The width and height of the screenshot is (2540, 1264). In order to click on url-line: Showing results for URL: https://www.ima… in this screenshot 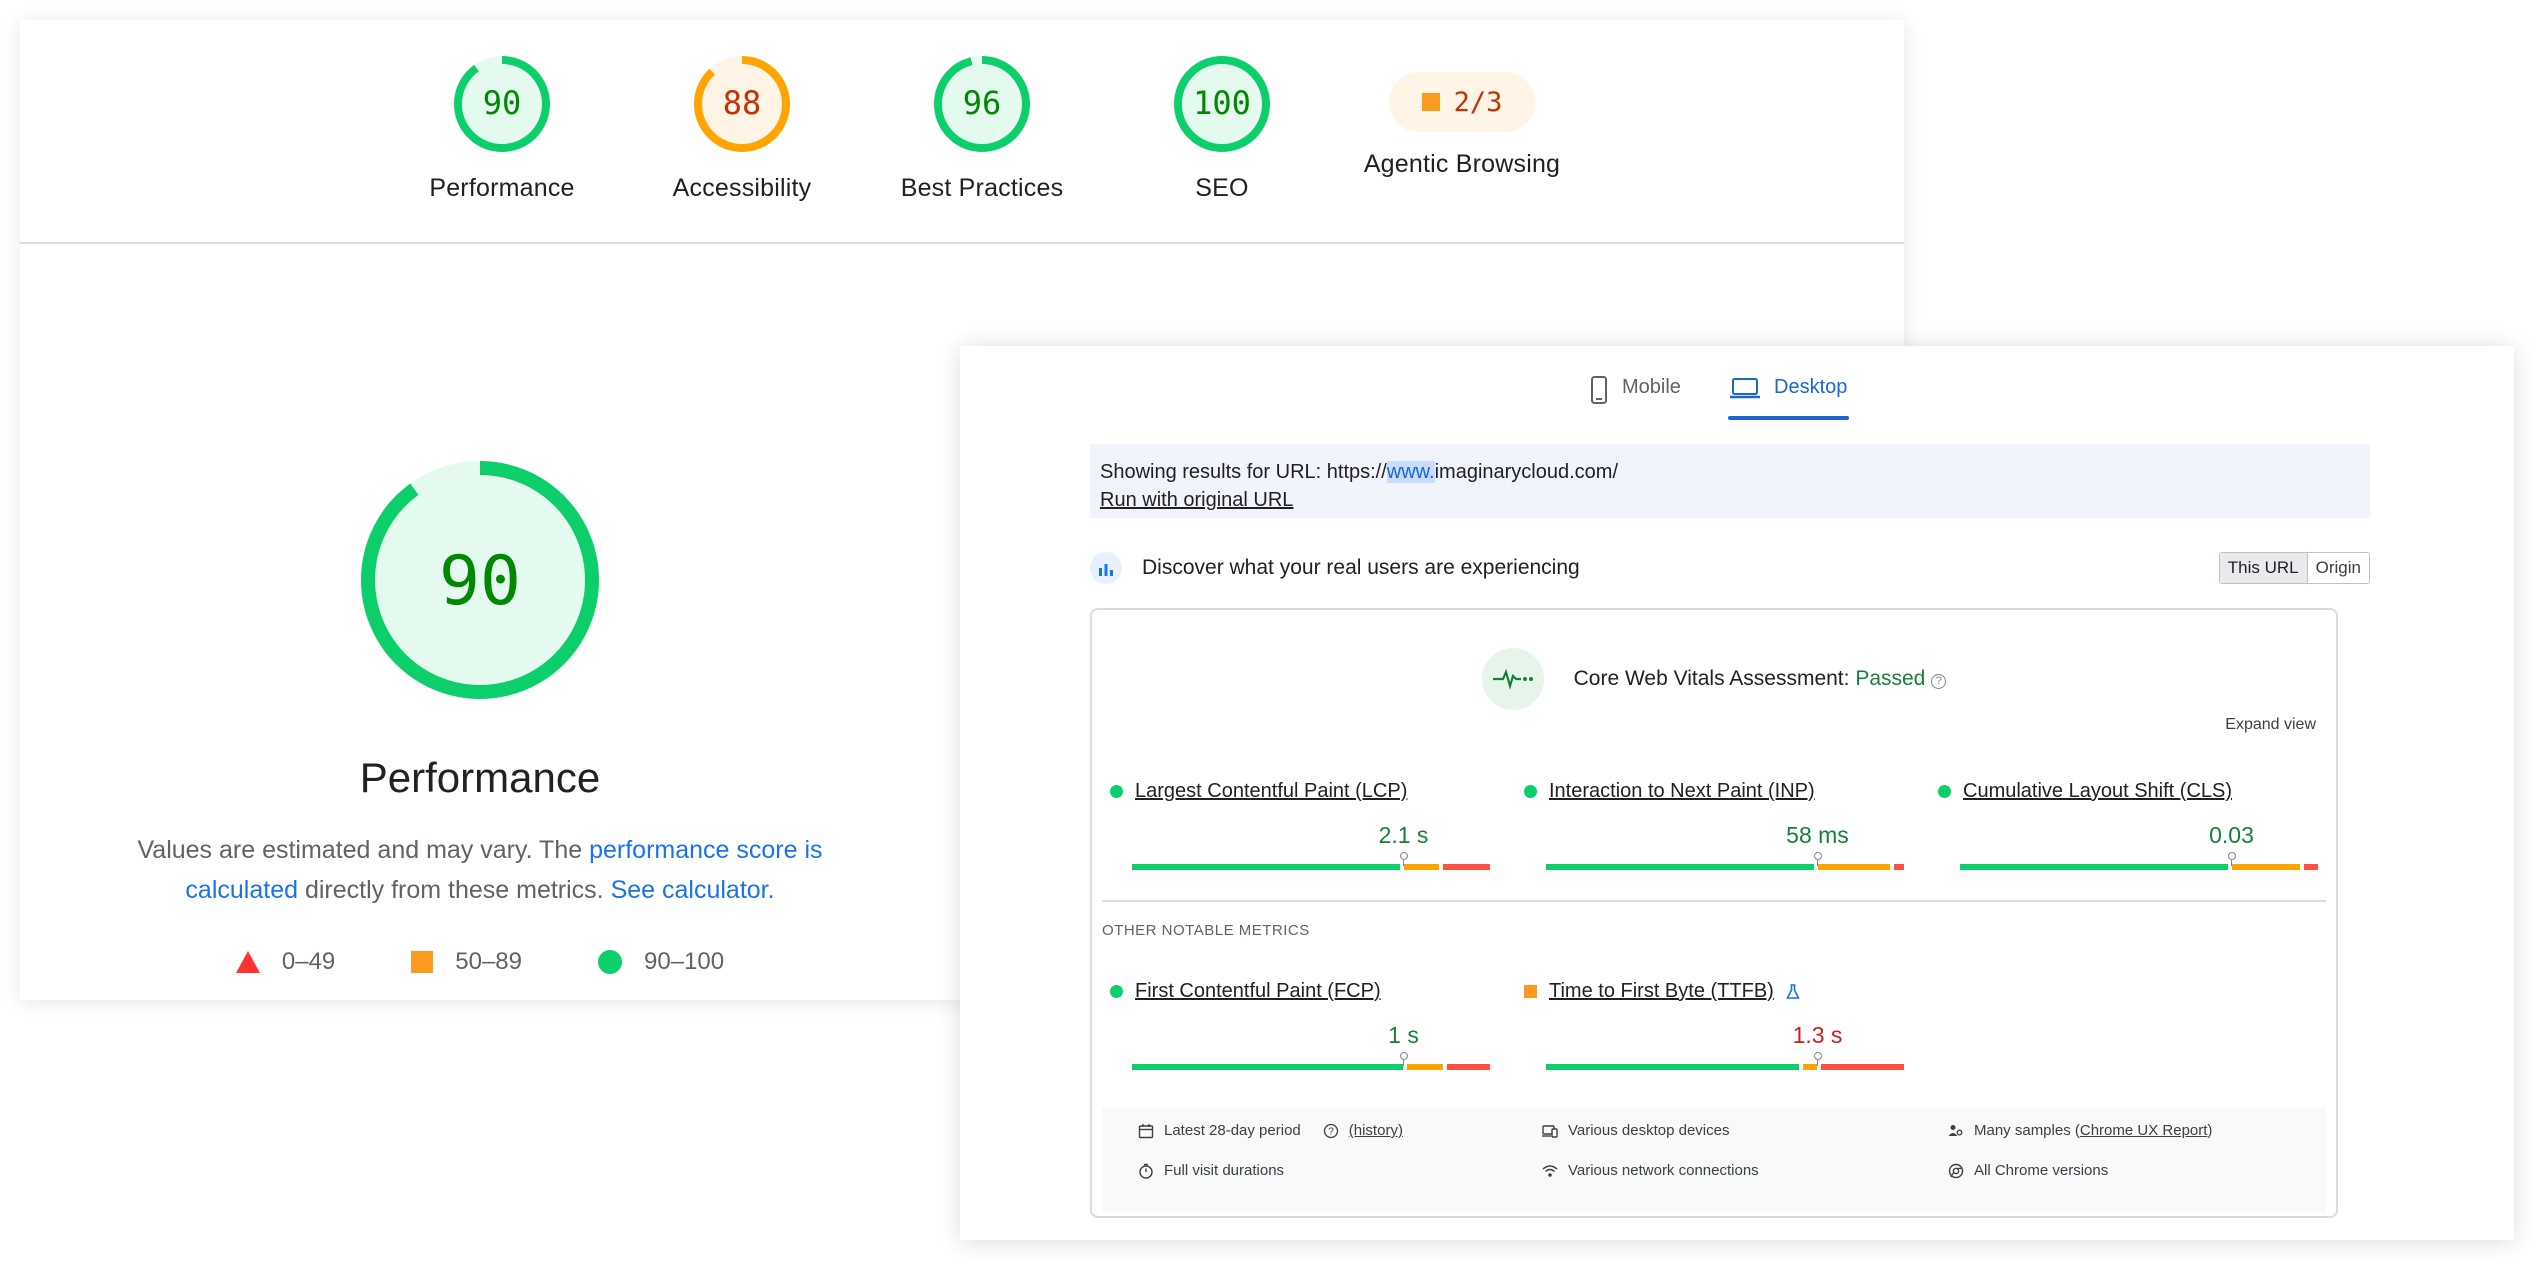, I will do `click(1730, 472)`.